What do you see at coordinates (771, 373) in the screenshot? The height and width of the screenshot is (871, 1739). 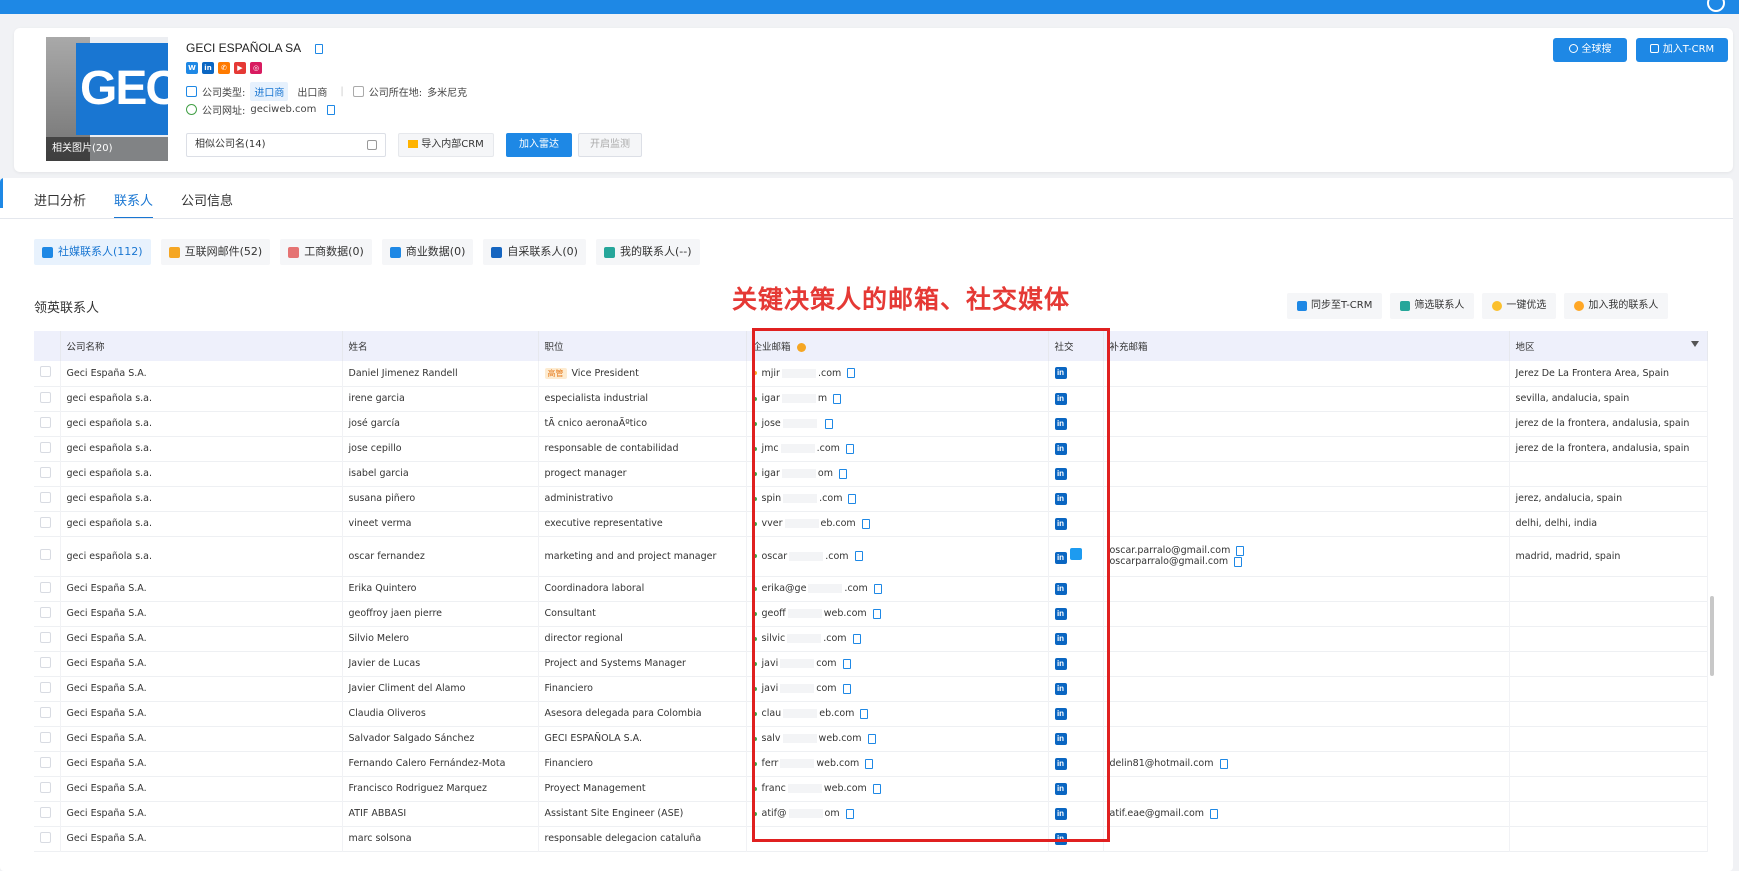 I see `email-prefix: mjir` at bounding box center [771, 373].